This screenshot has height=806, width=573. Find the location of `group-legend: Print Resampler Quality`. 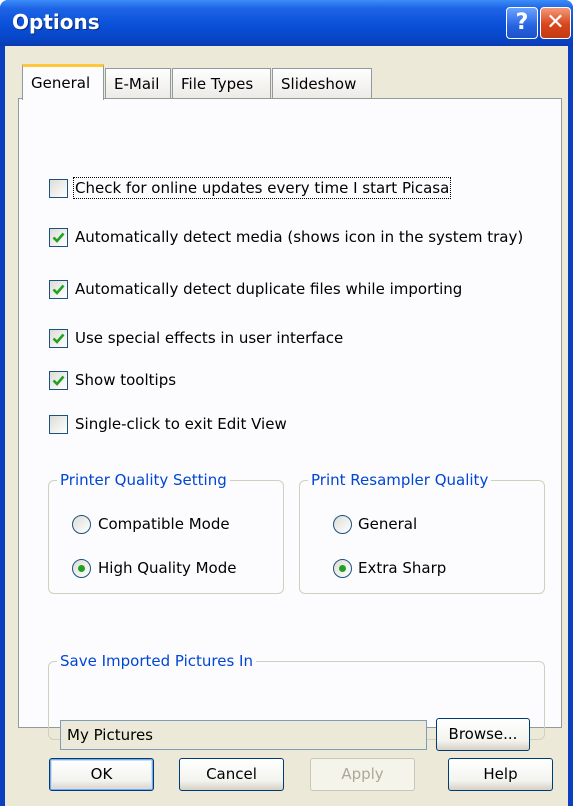

group-legend: Print Resampler Quality is located at coordinates (400, 480).